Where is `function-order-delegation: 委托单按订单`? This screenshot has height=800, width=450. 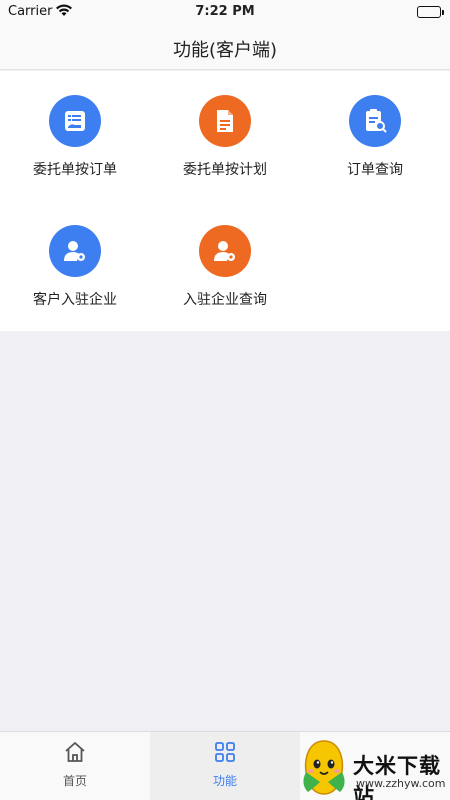
function-order-delegation: 委托单按订单 is located at coordinates (75, 136).